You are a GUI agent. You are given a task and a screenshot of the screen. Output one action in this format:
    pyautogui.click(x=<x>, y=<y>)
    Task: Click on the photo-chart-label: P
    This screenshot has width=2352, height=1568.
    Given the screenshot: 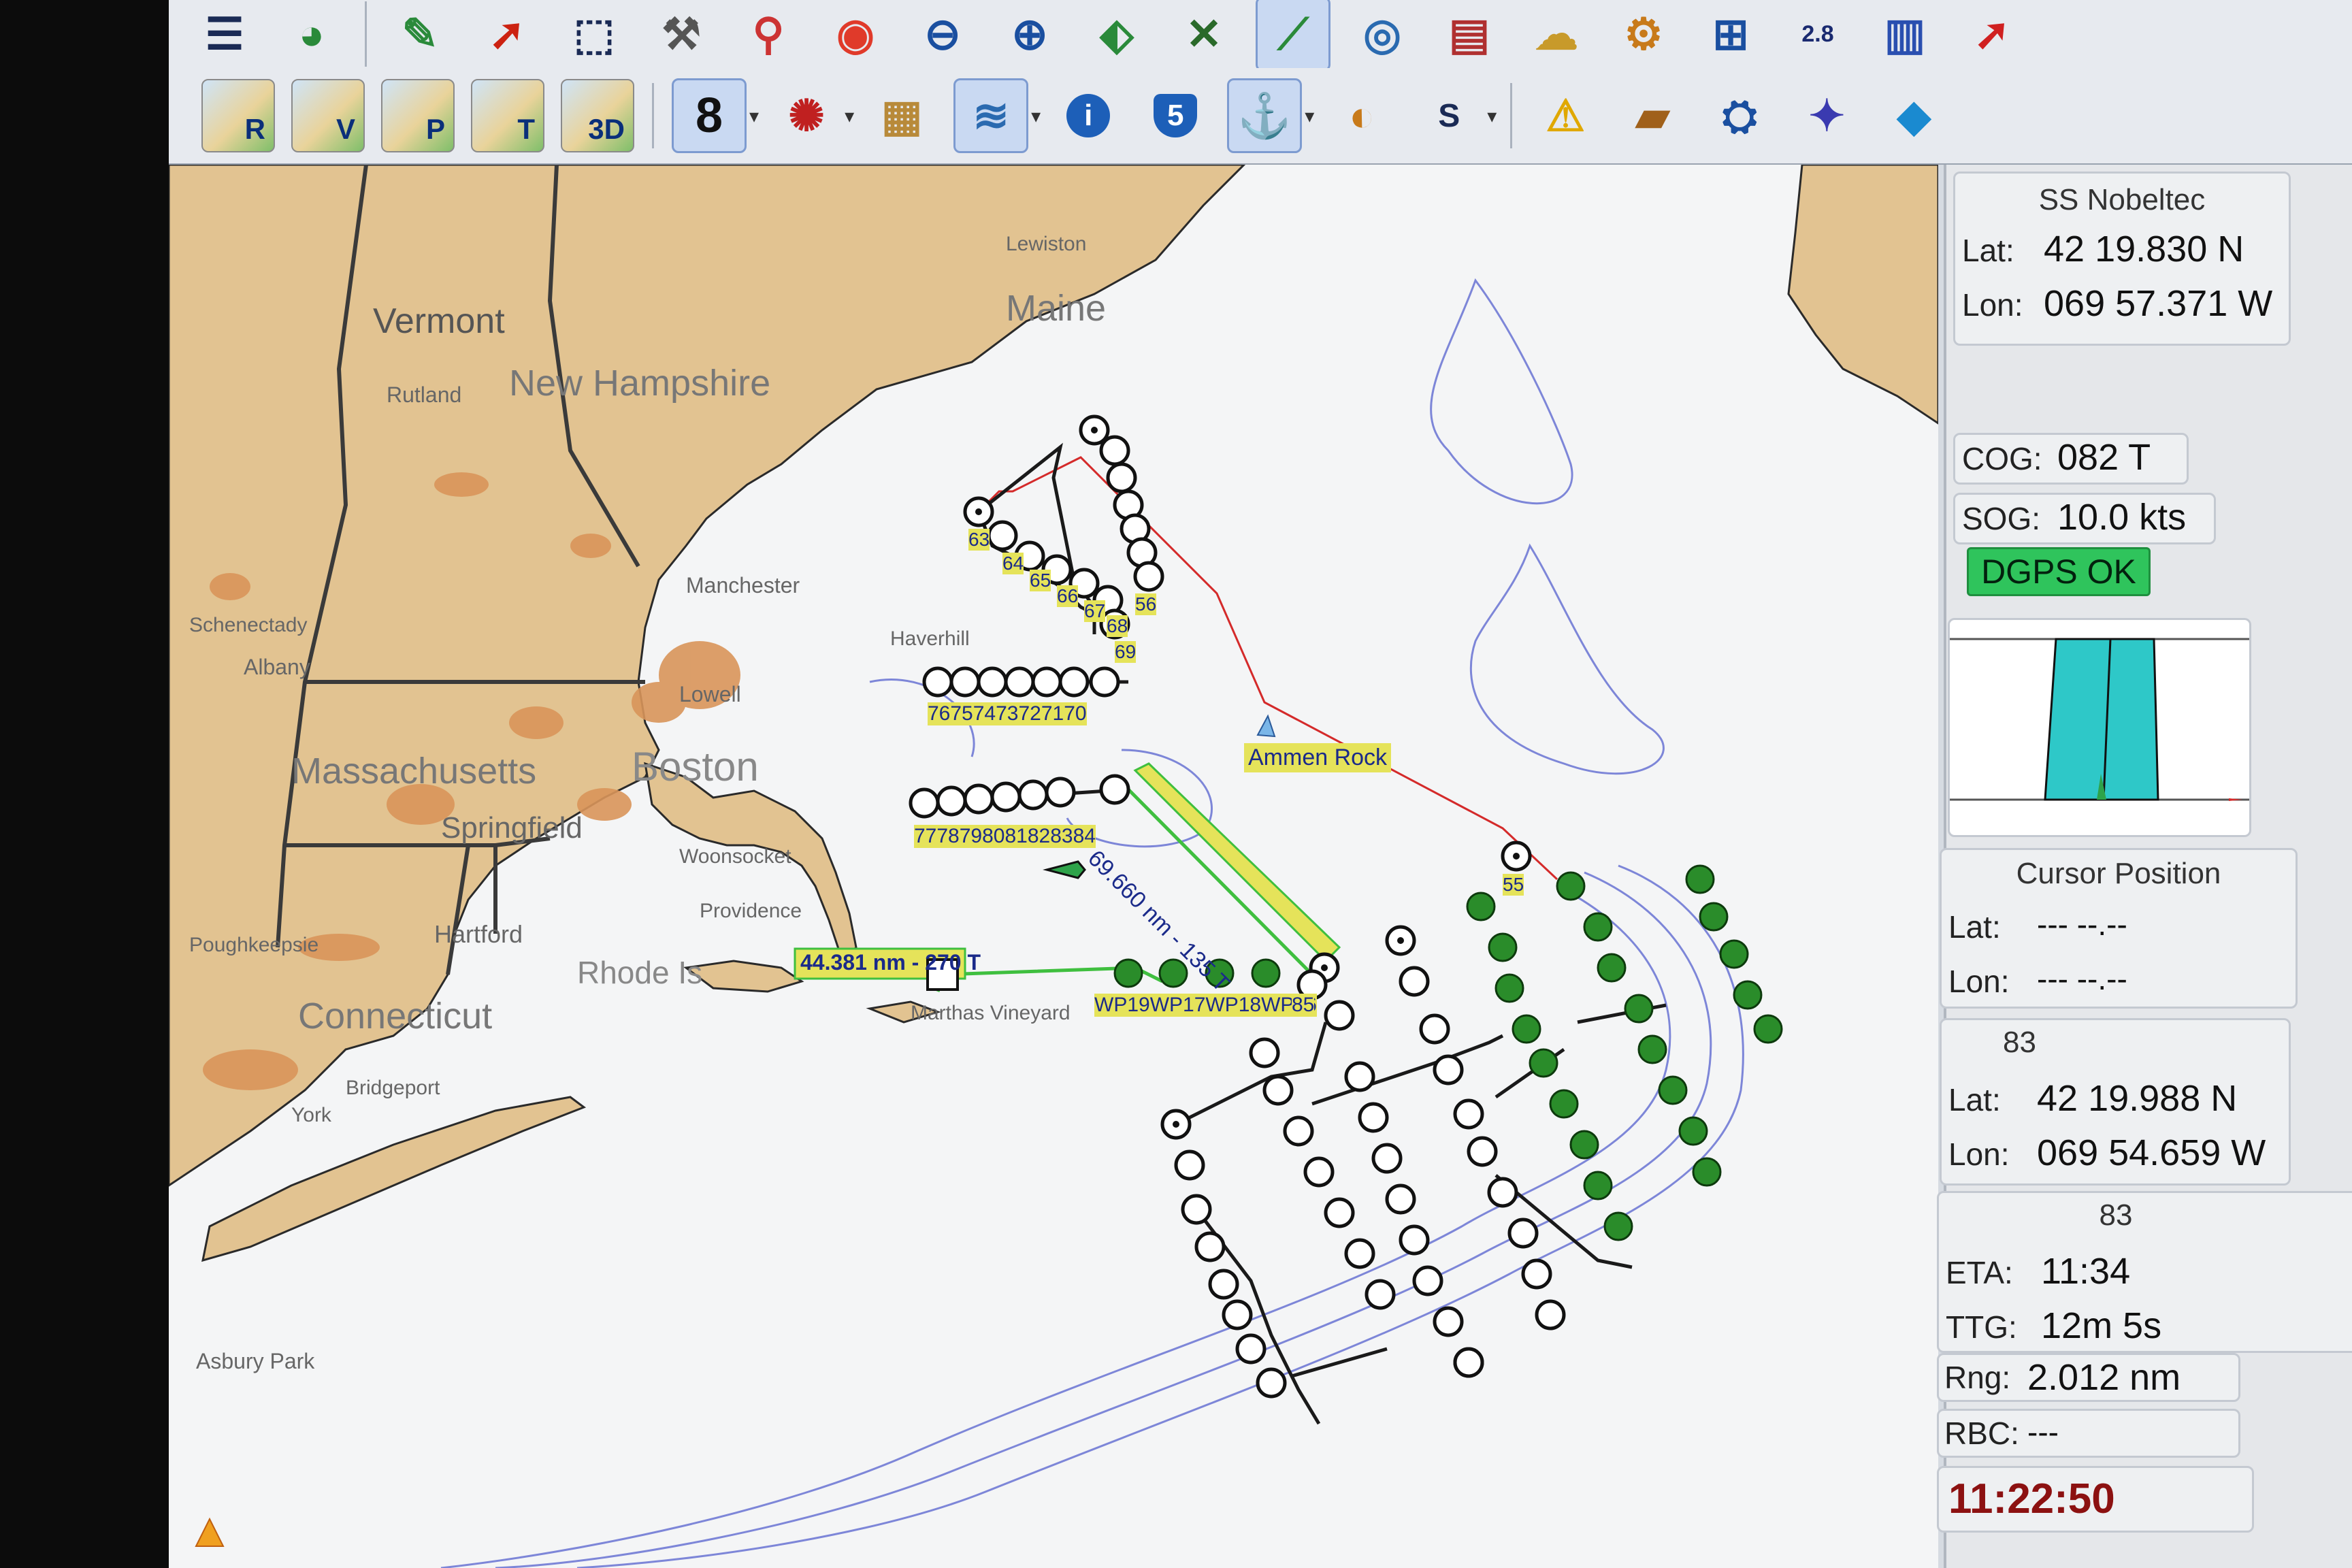 What is the action you would take?
    pyautogui.click(x=435, y=129)
    